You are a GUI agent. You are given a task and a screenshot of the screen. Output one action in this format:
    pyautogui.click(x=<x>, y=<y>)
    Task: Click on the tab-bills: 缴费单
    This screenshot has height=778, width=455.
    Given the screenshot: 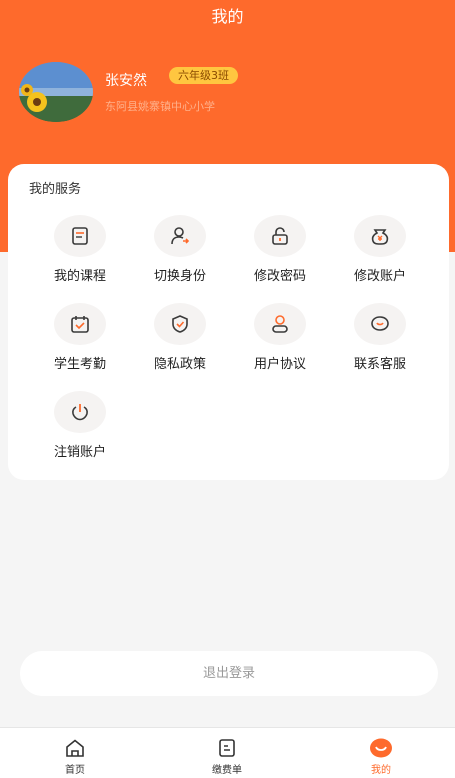 What is the action you would take?
    pyautogui.click(x=227, y=753)
    